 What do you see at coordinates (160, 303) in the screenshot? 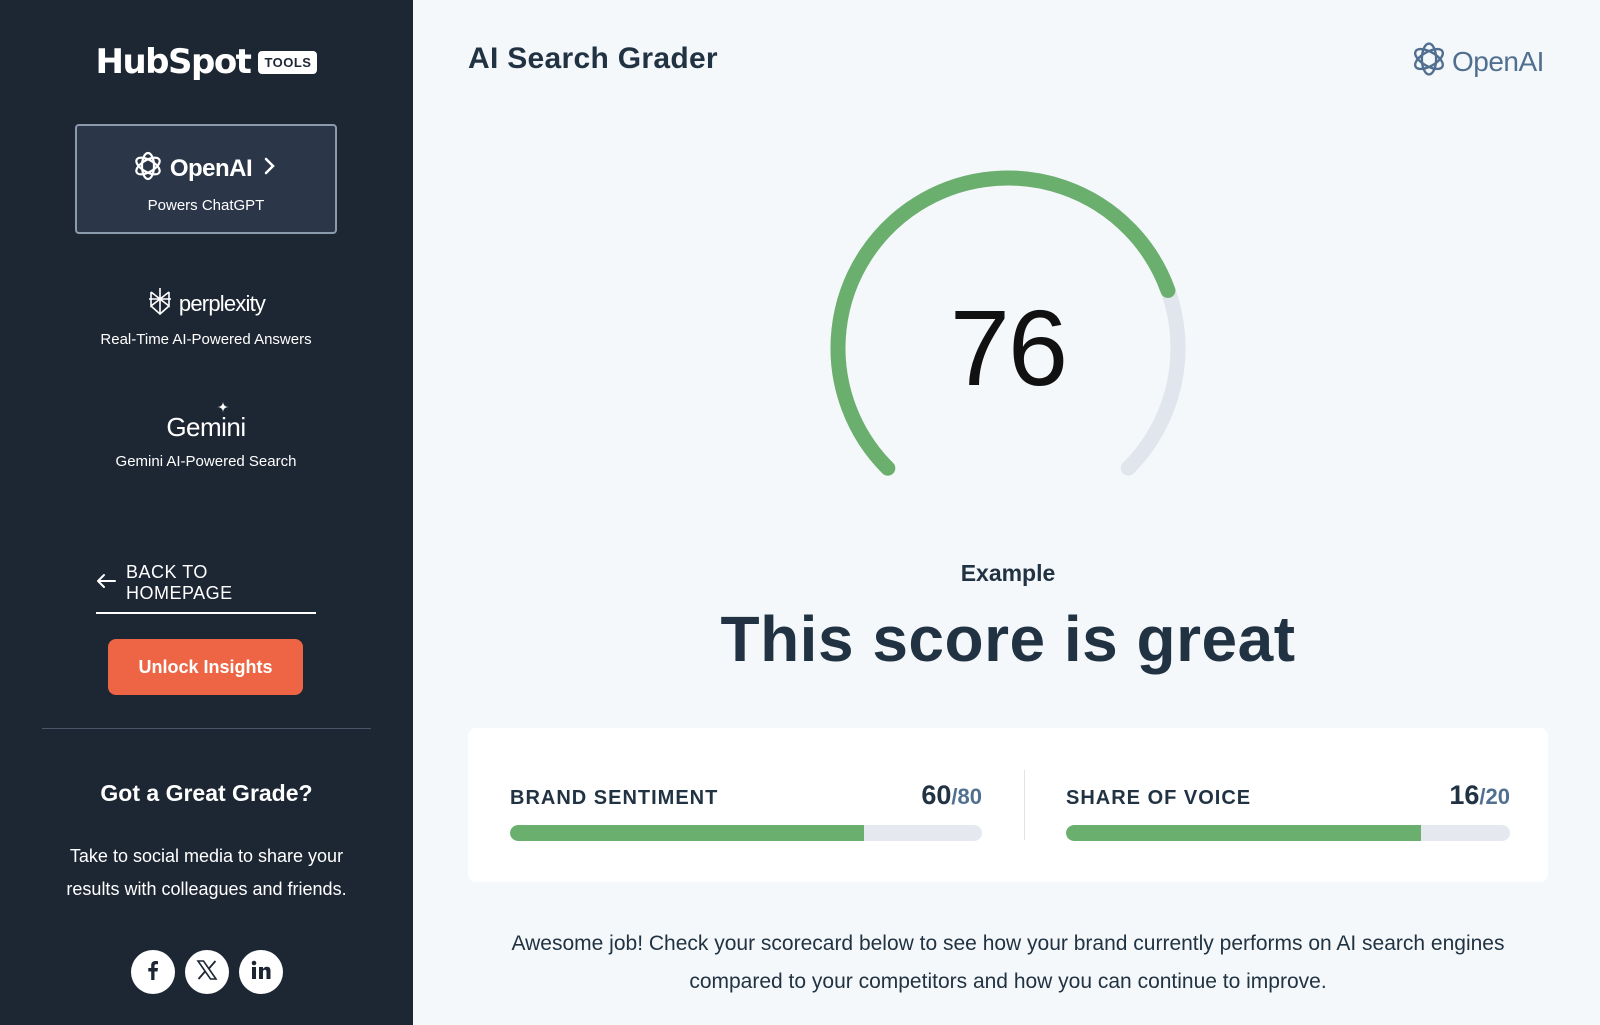
I see `perplexity-logo-icon` at bounding box center [160, 303].